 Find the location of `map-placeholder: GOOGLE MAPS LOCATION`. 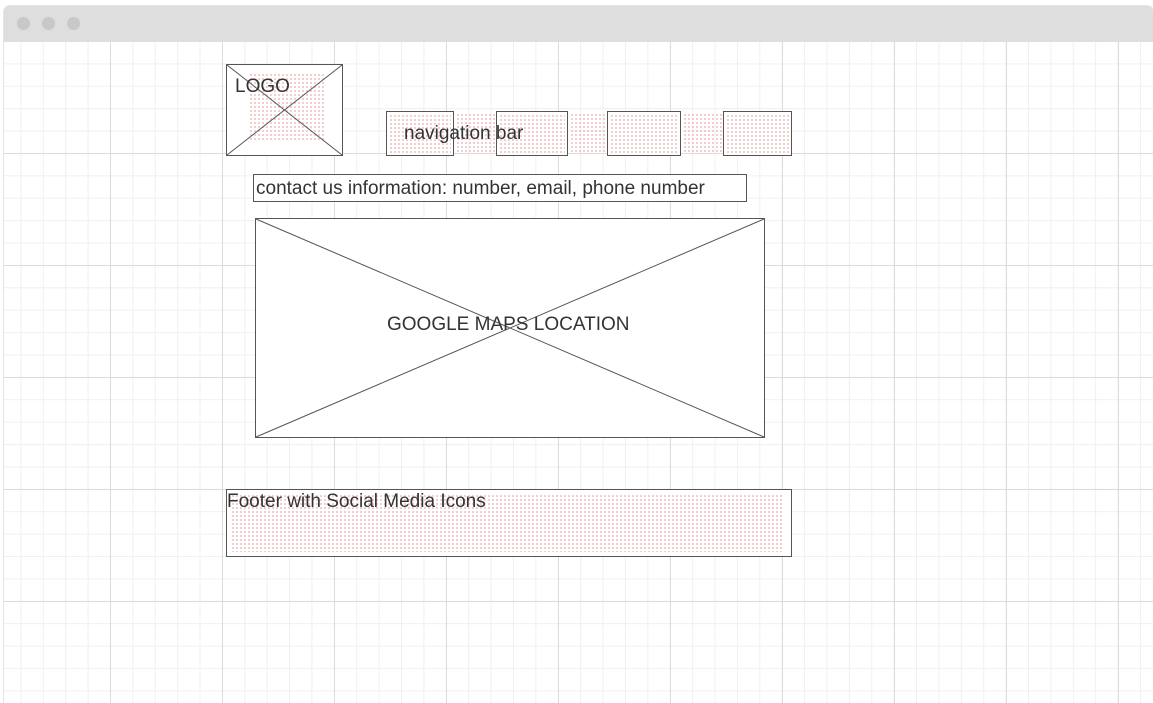

map-placeholder: GOOGLE MAPS LOCATION is located at coordinates (510, 328).